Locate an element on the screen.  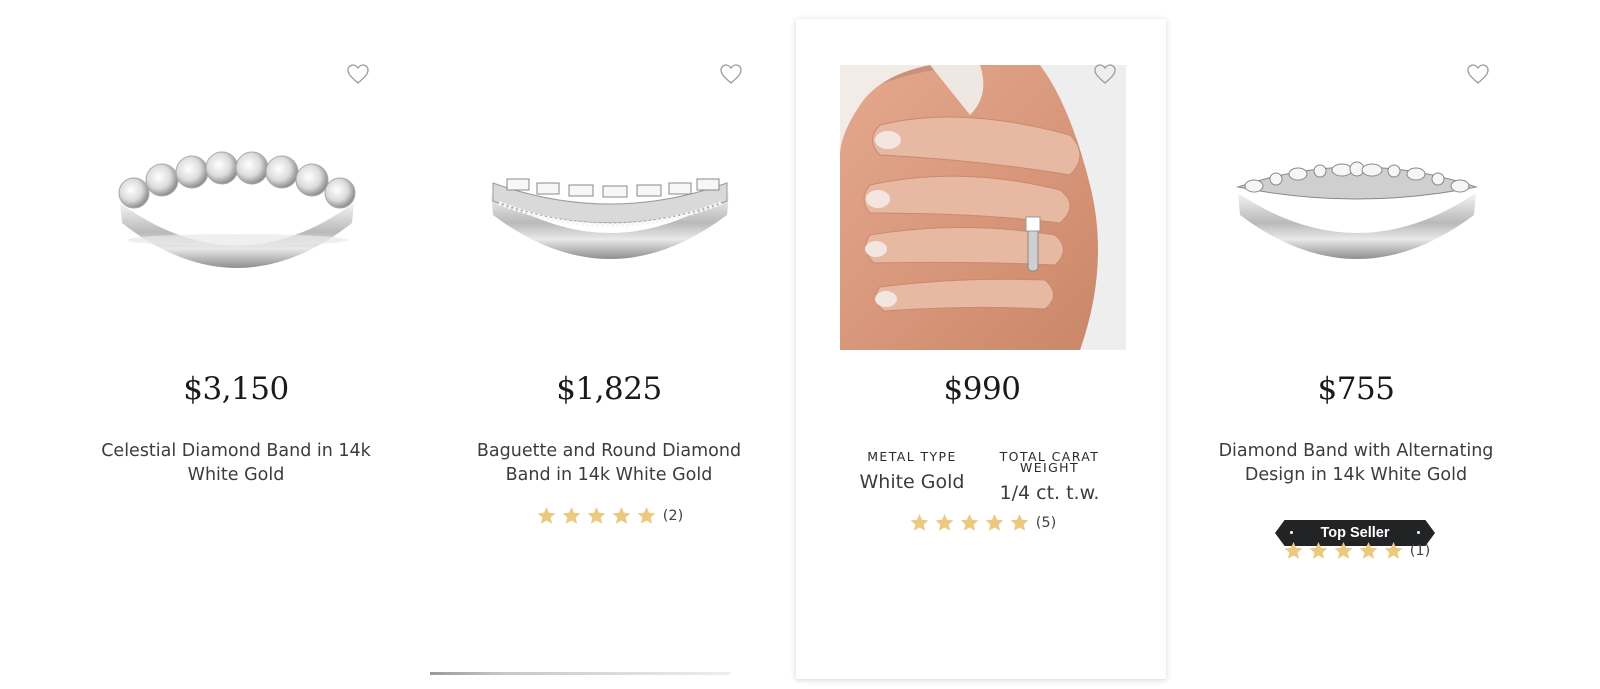
spec-metal-type: METAL TYPE White Gold is located at coordinates (912, 476).